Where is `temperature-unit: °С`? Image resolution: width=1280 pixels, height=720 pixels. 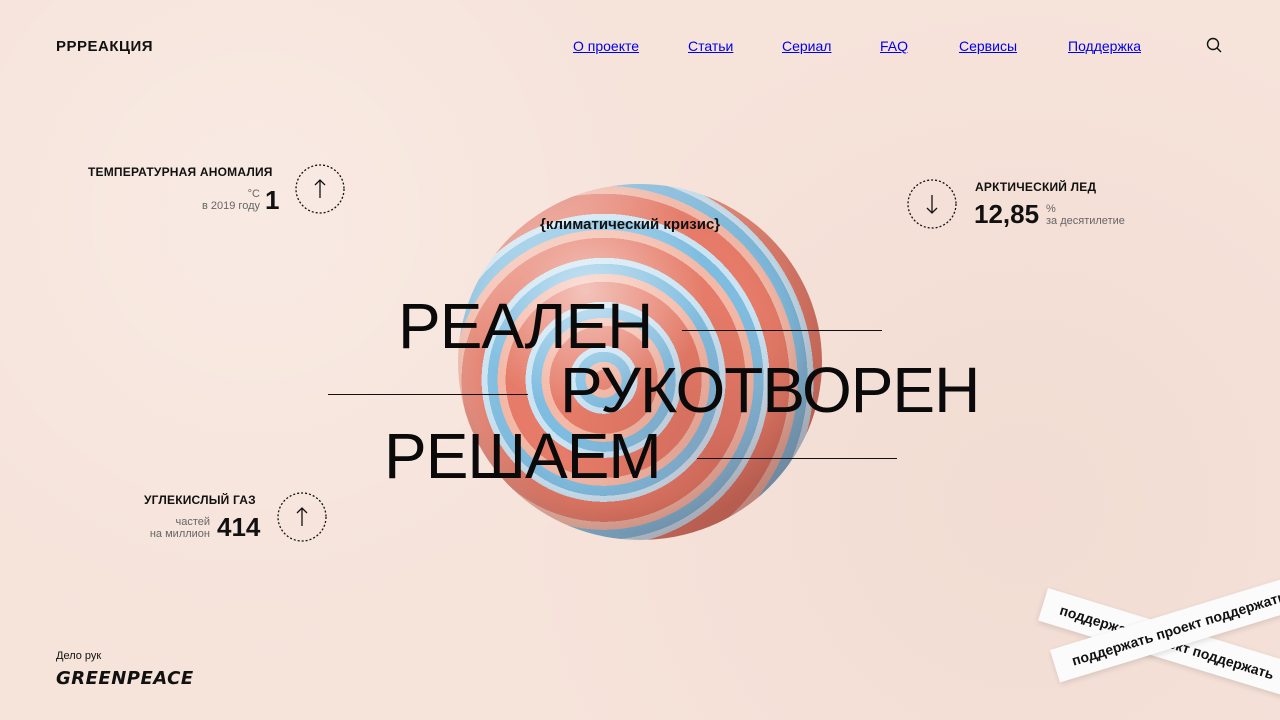
temperature-unit: °С is located at coordinates (253, 194).